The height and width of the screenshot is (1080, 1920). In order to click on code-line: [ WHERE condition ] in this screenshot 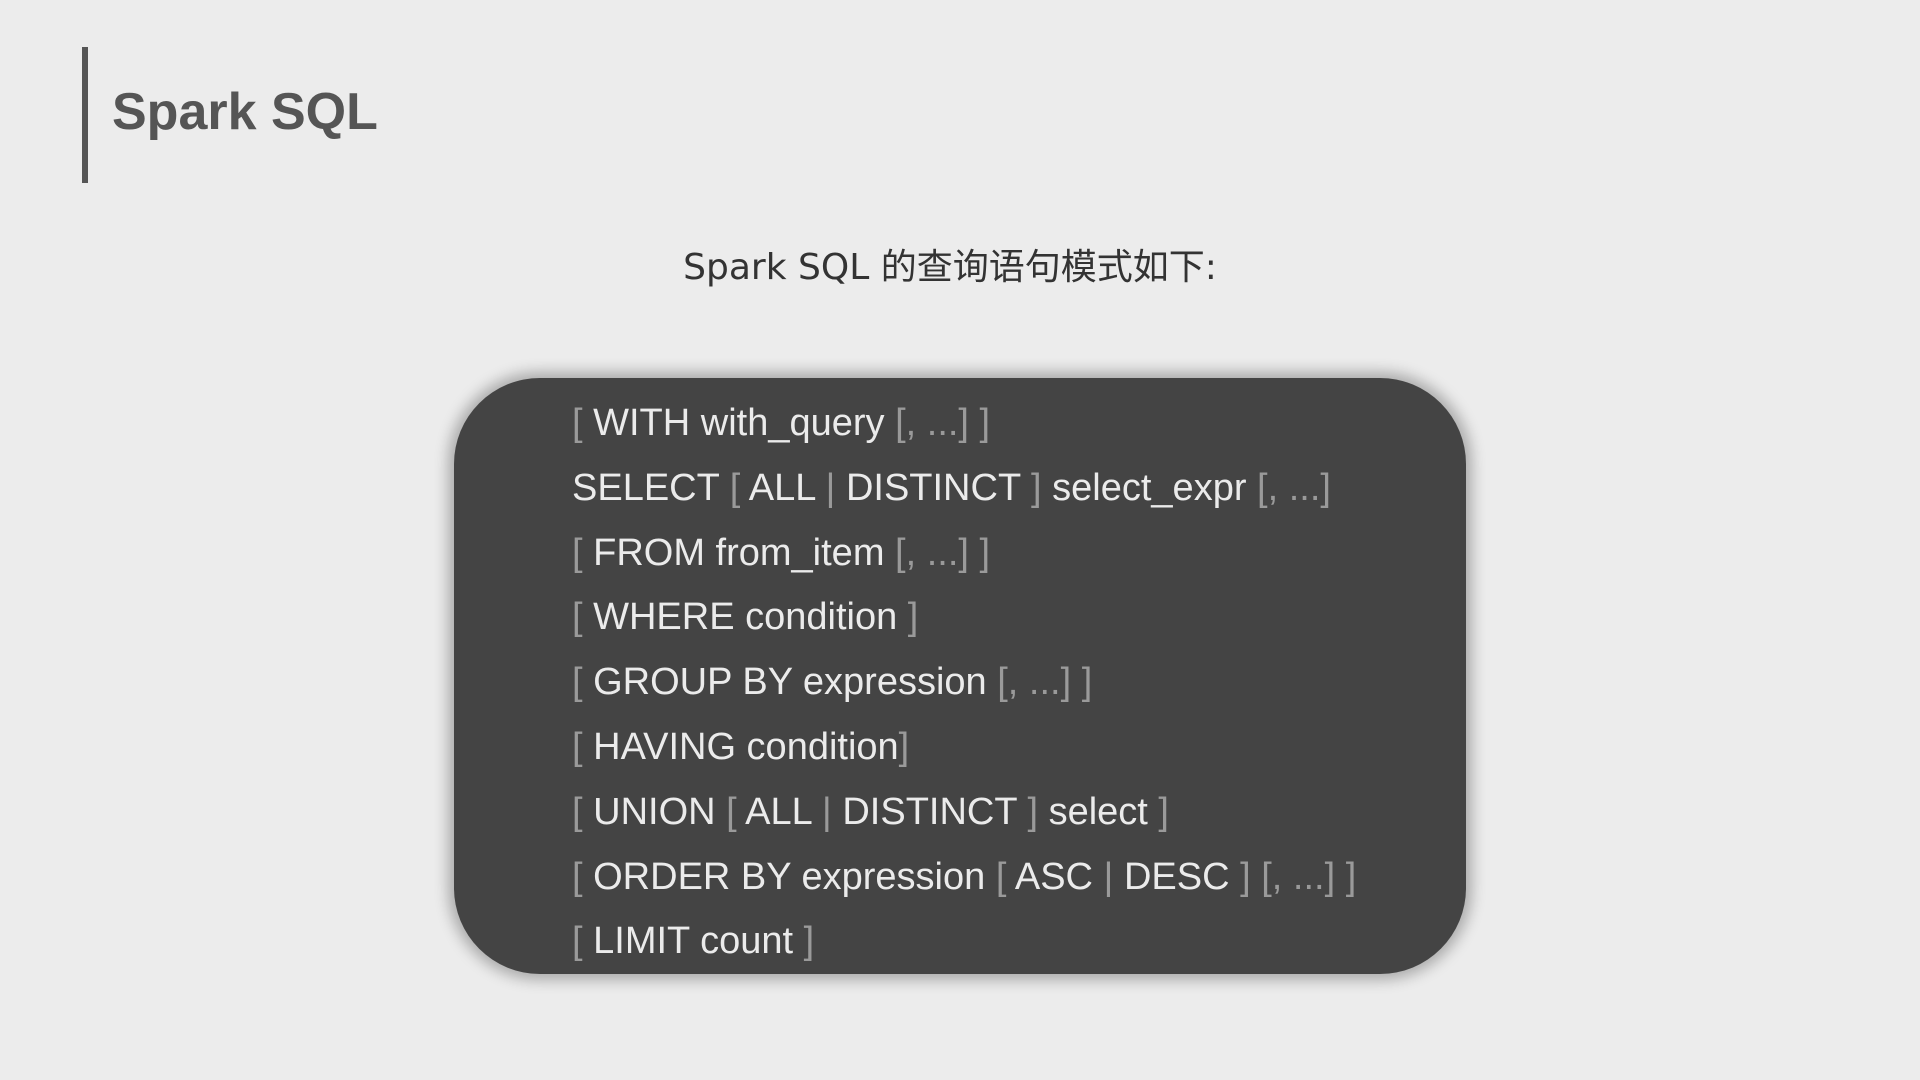, I will do `click(1019, 617)`.